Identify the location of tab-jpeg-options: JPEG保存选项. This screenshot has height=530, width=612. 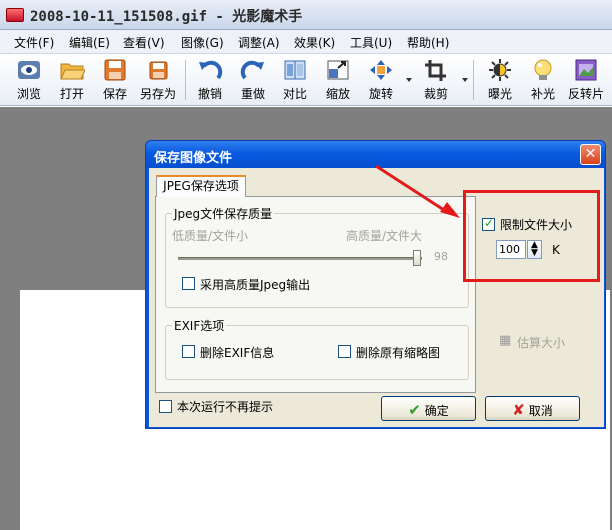
(201, 186).